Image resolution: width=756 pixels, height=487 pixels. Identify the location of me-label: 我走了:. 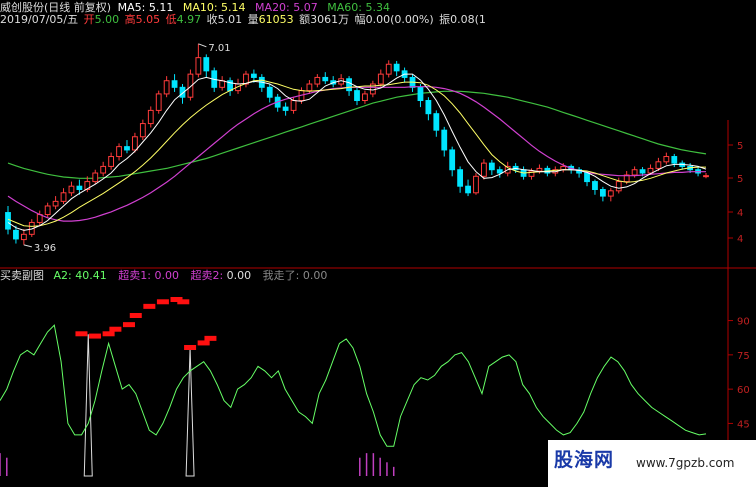
(281, 275).